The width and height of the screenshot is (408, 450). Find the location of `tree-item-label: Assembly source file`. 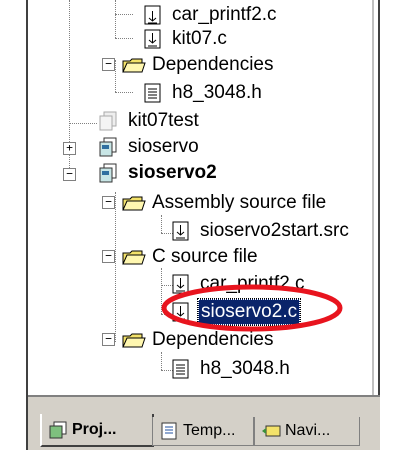

tree-item-label: Assembly source file is located at coordinates (239, 202).